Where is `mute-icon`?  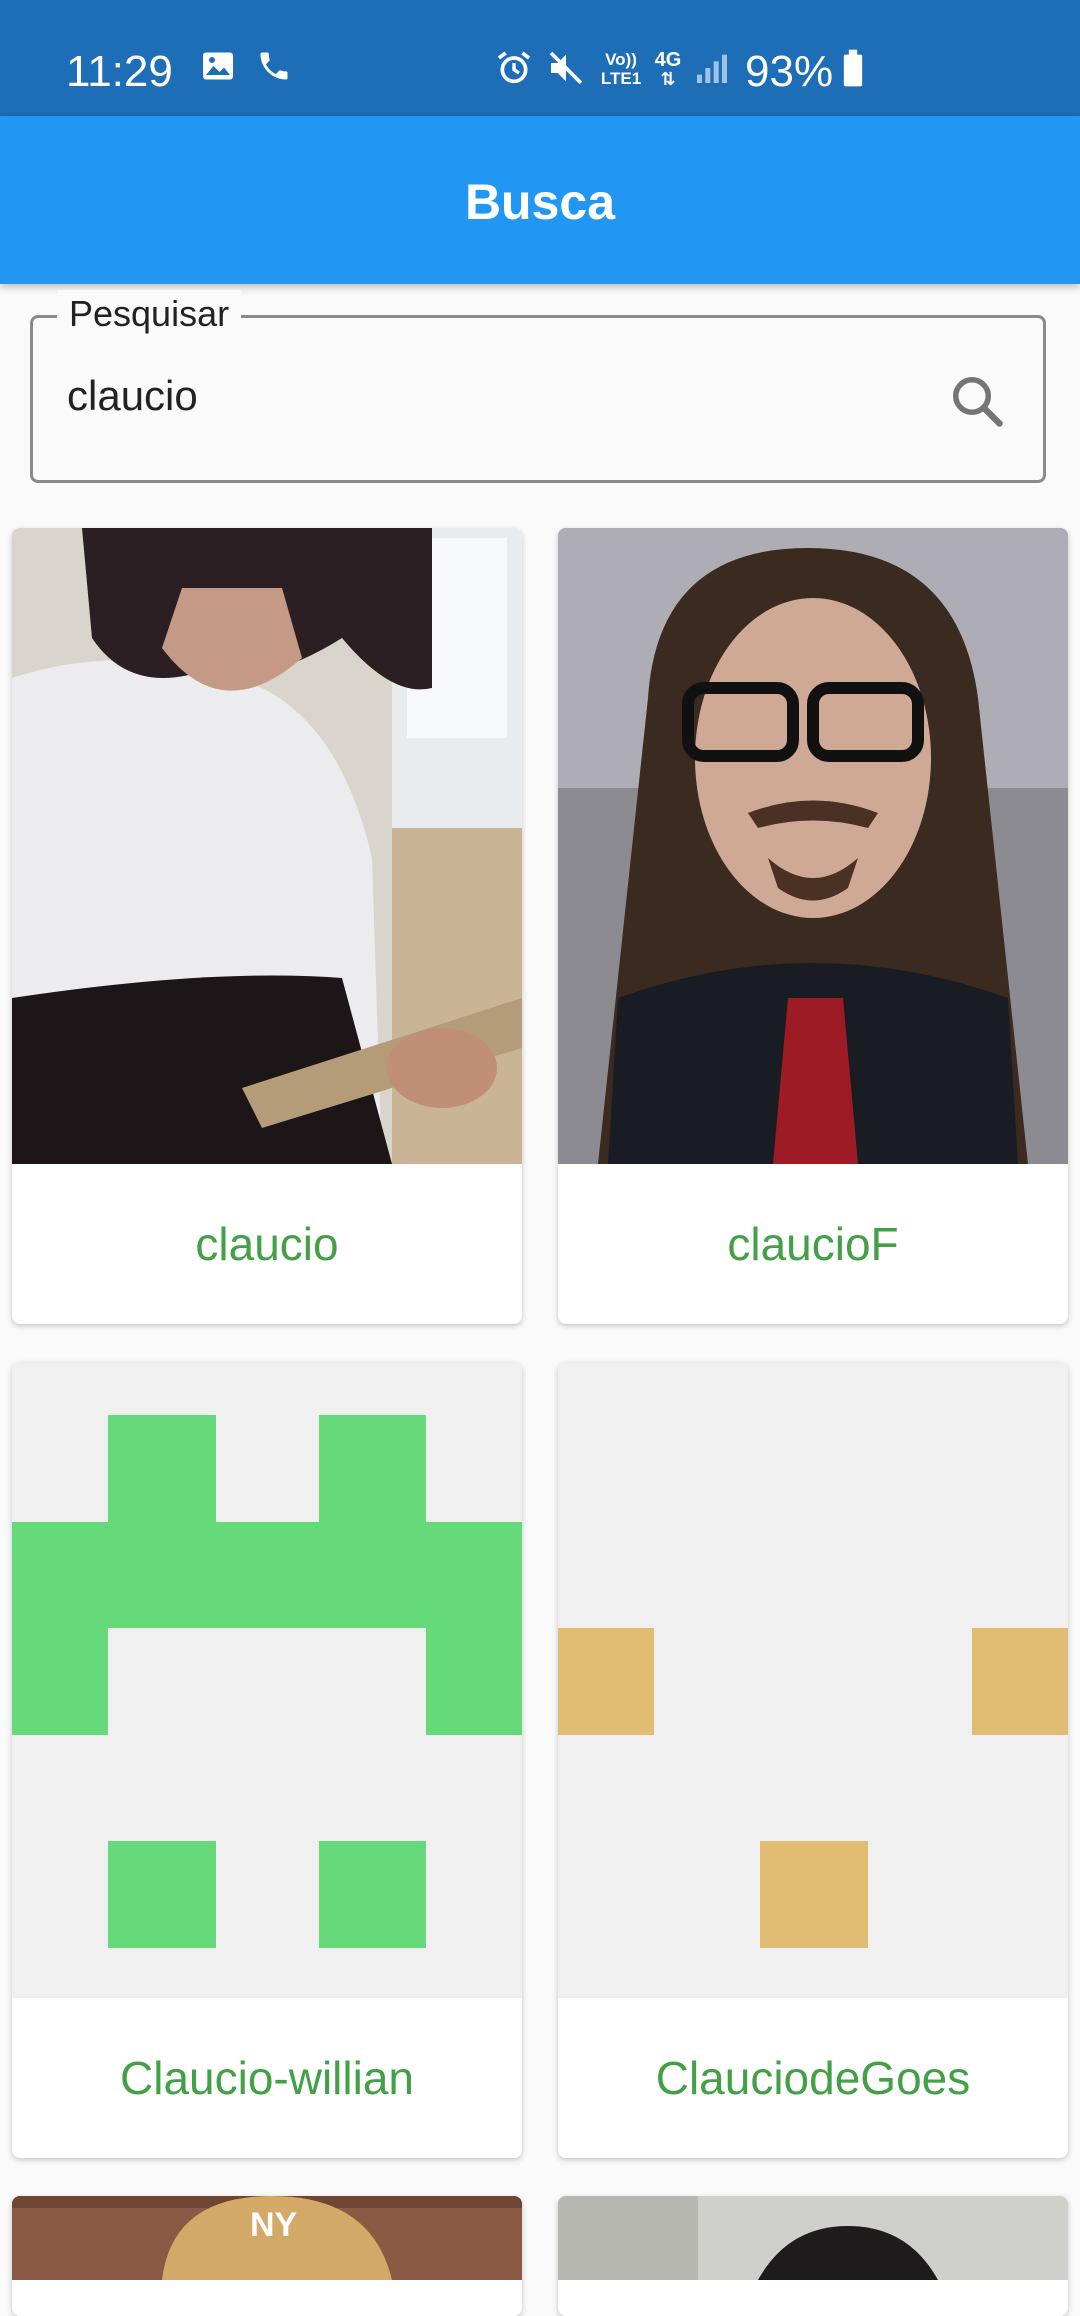 mute-icon is located at coordinates (566, 68).